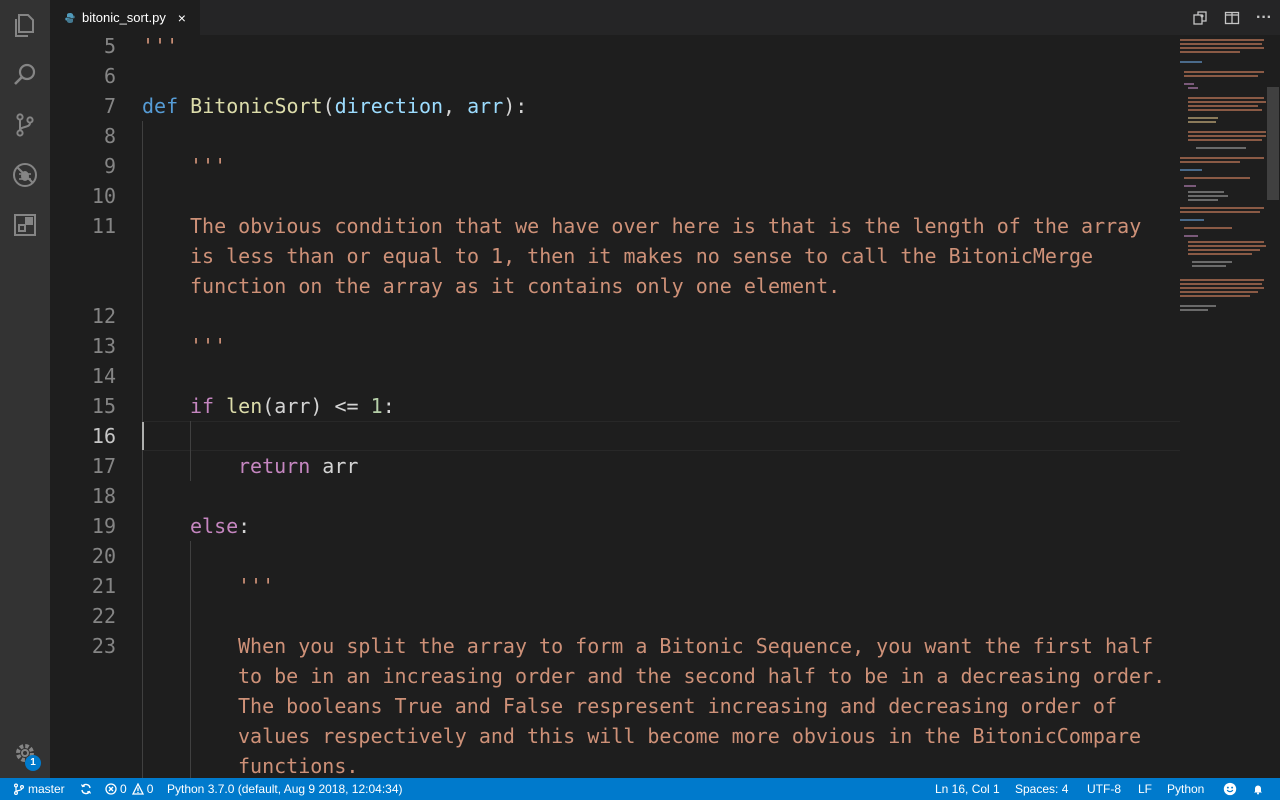 The image size is (1280, 800). I want to click on source-control-icon, so click(25, 125).